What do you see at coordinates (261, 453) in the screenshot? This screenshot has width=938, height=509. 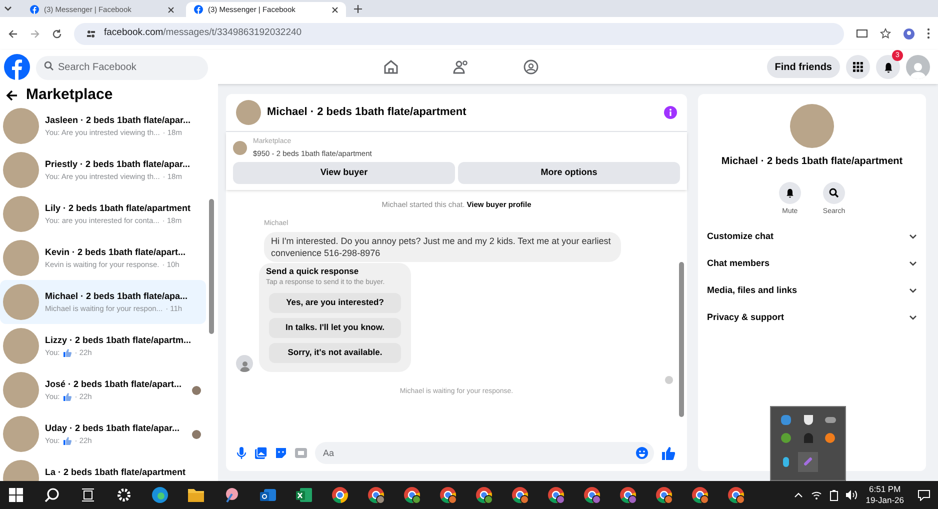 I see `photo-icon` at bounding box center [261, 453].